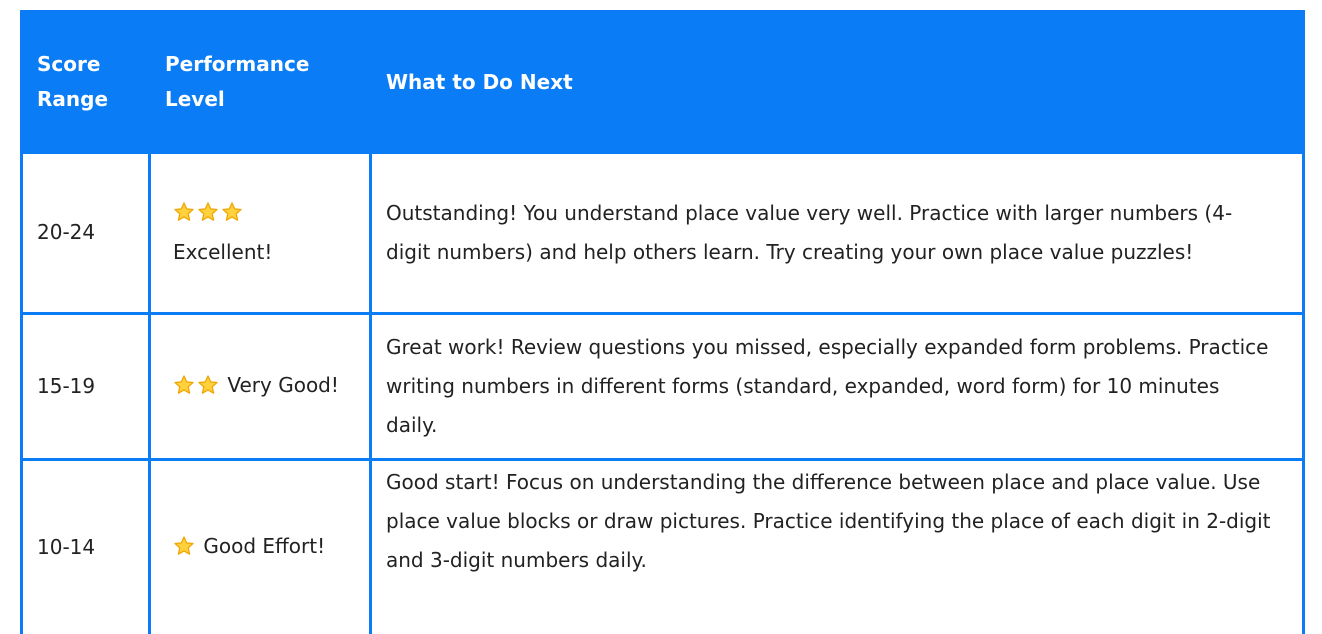  What do you see at coordinates (260, 82) in the screenshot?
I see `header-performance-level: Performance Level` at bounding box center [260, 82].